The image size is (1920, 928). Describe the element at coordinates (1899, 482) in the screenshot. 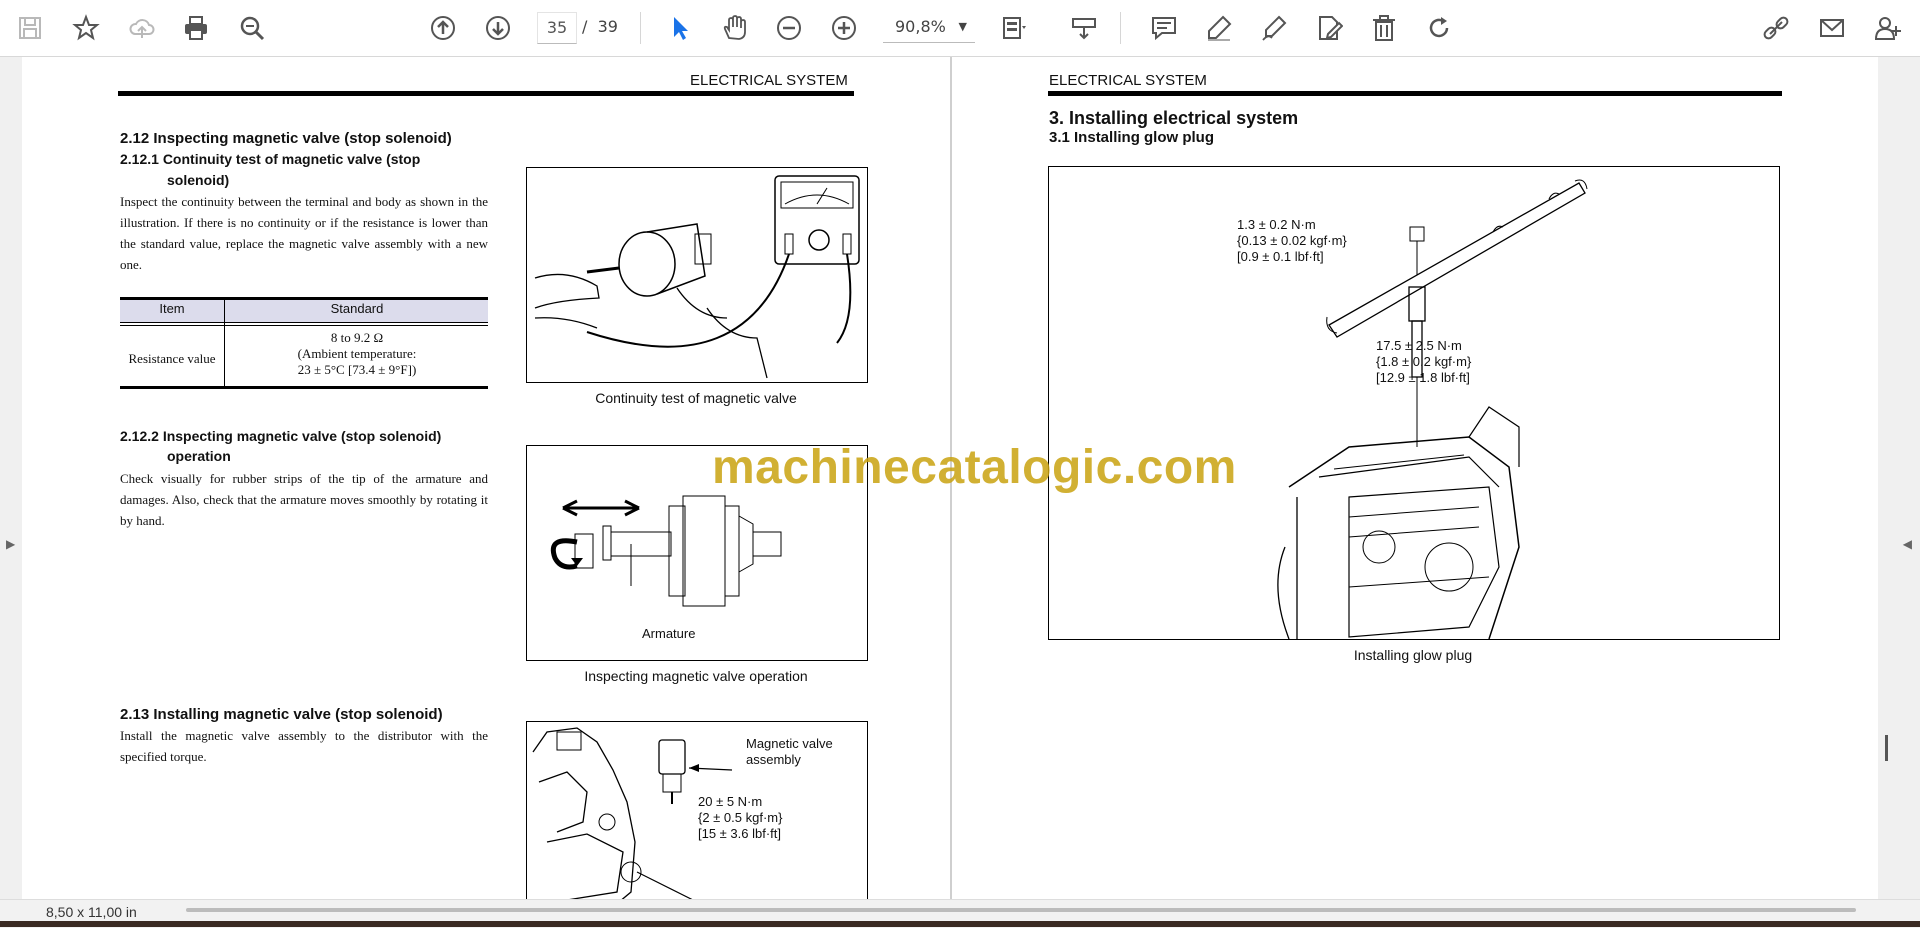

I see `right-side-panel-handle: ◀` at that location.